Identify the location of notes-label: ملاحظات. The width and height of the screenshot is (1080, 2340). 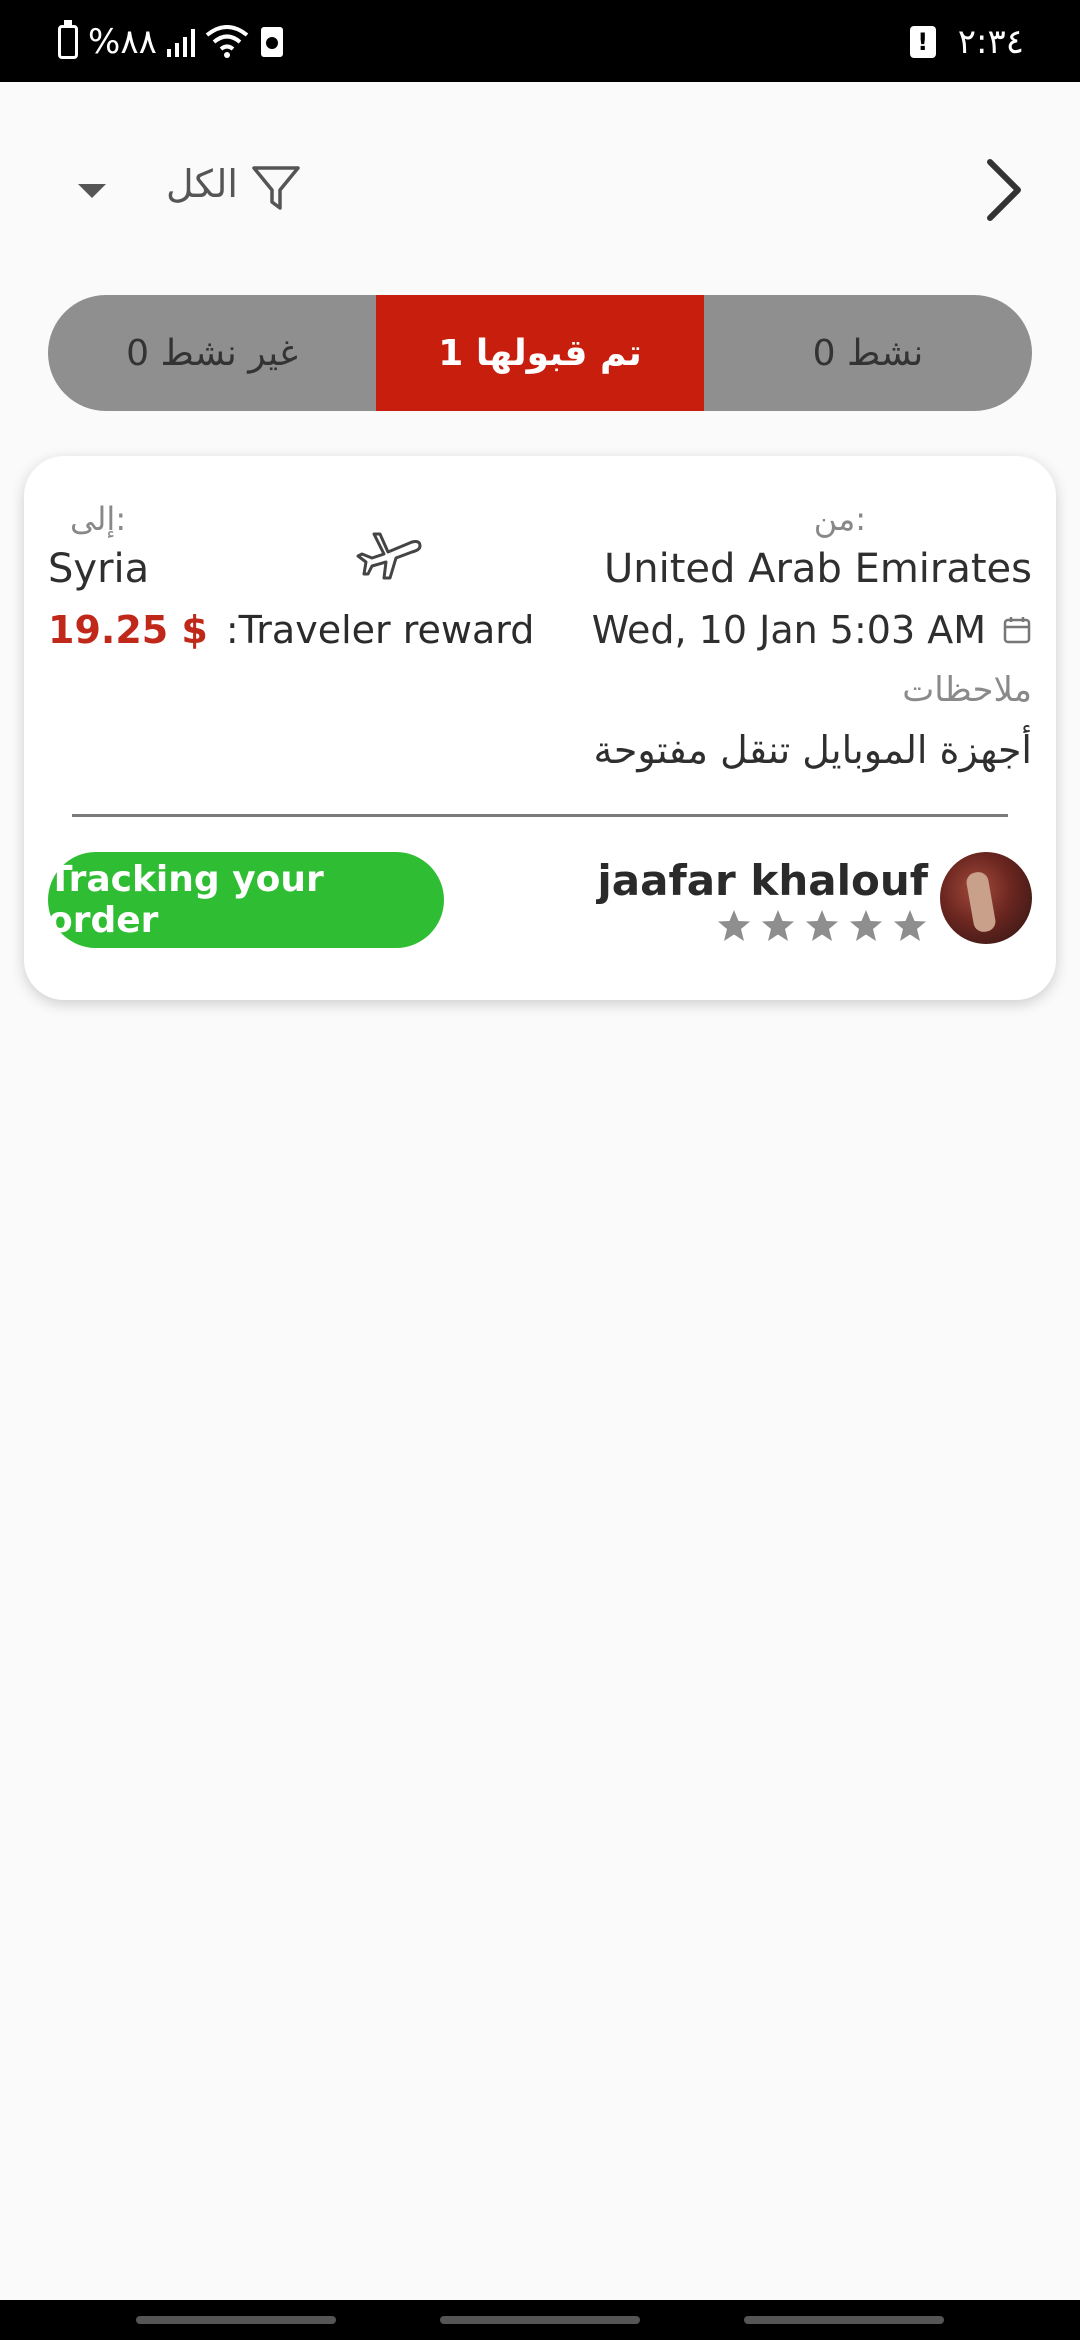
(967, 690).